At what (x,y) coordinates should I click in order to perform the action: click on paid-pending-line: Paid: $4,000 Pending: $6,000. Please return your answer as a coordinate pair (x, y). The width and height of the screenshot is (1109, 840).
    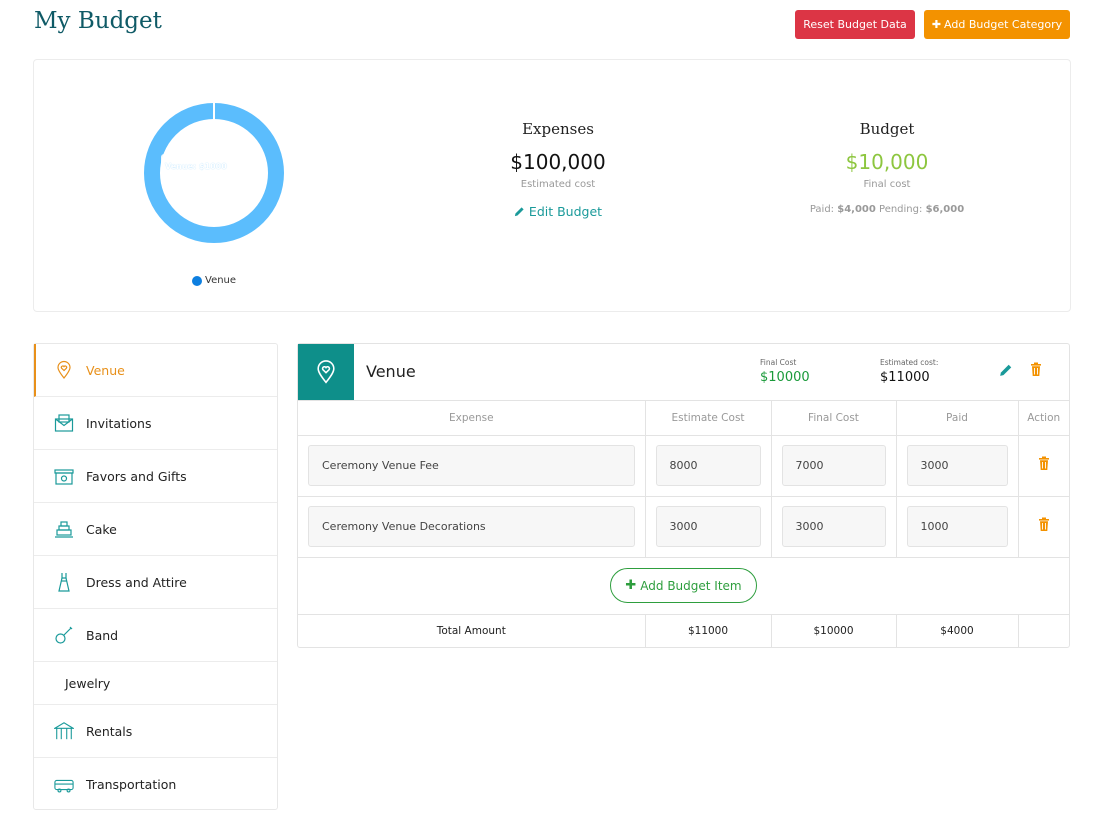
    Looking at the image, I should click on (887, 209).